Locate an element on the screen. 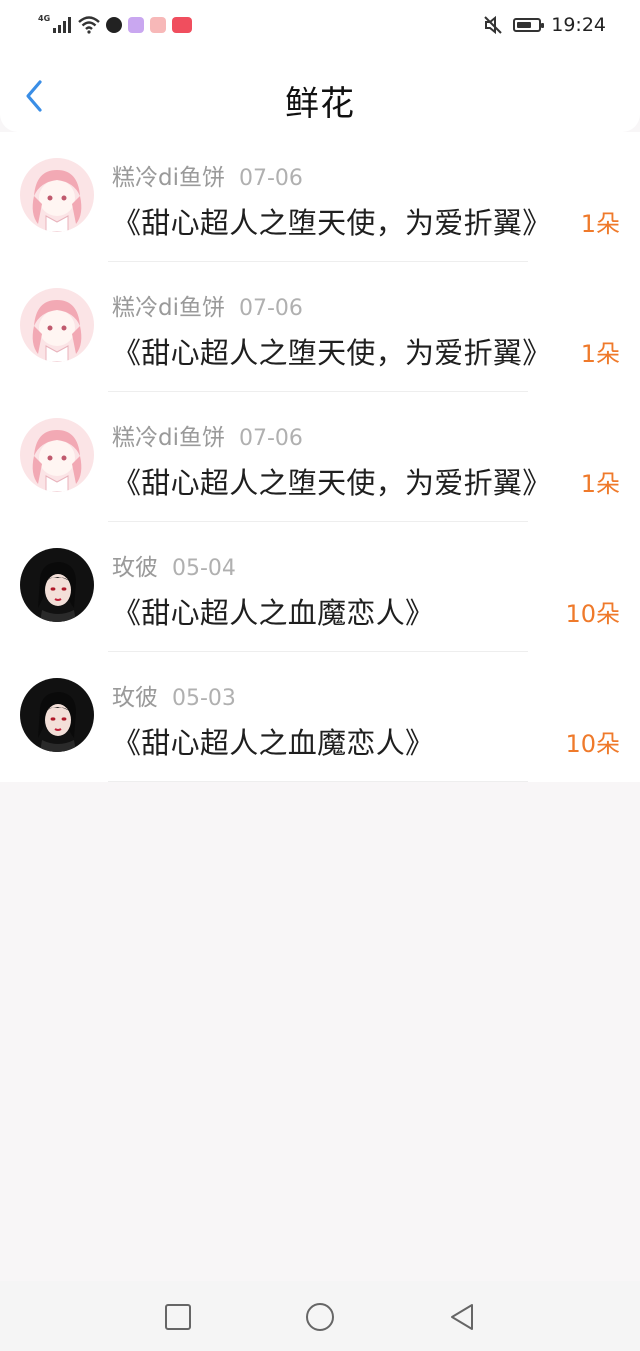  title-bar: 鲜花 is located at coordinates (320, 91).